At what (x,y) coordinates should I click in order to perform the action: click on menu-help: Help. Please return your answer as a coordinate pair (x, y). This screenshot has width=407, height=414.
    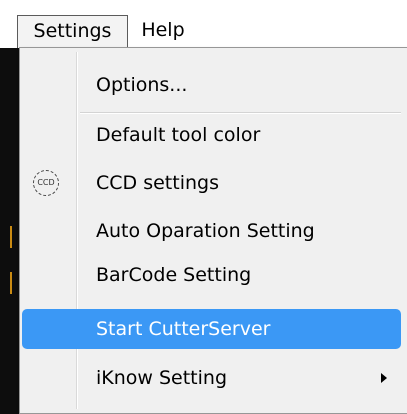
    Looking at the image, I should click on (163, 31).